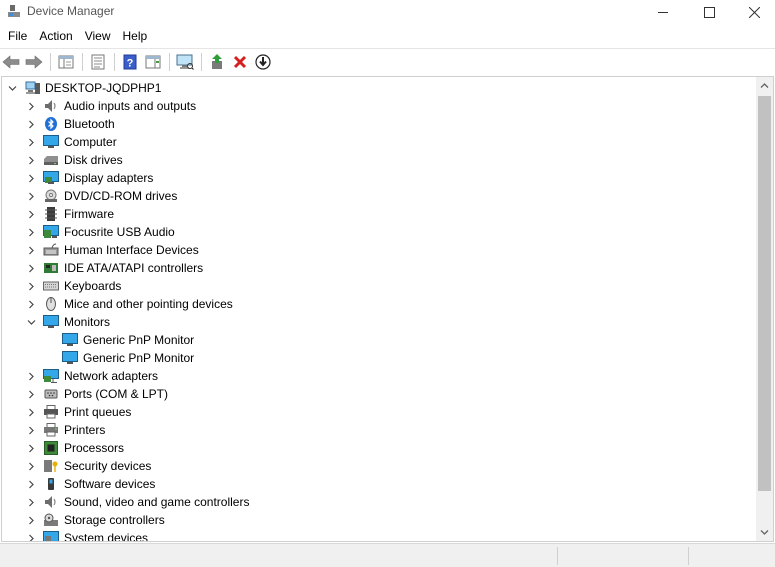 This screenshot has width=775, height=567. What do you see at coordinates (51, 195) in the screenshot?
I see `dvd-icon` at bounding box center [51, 195].